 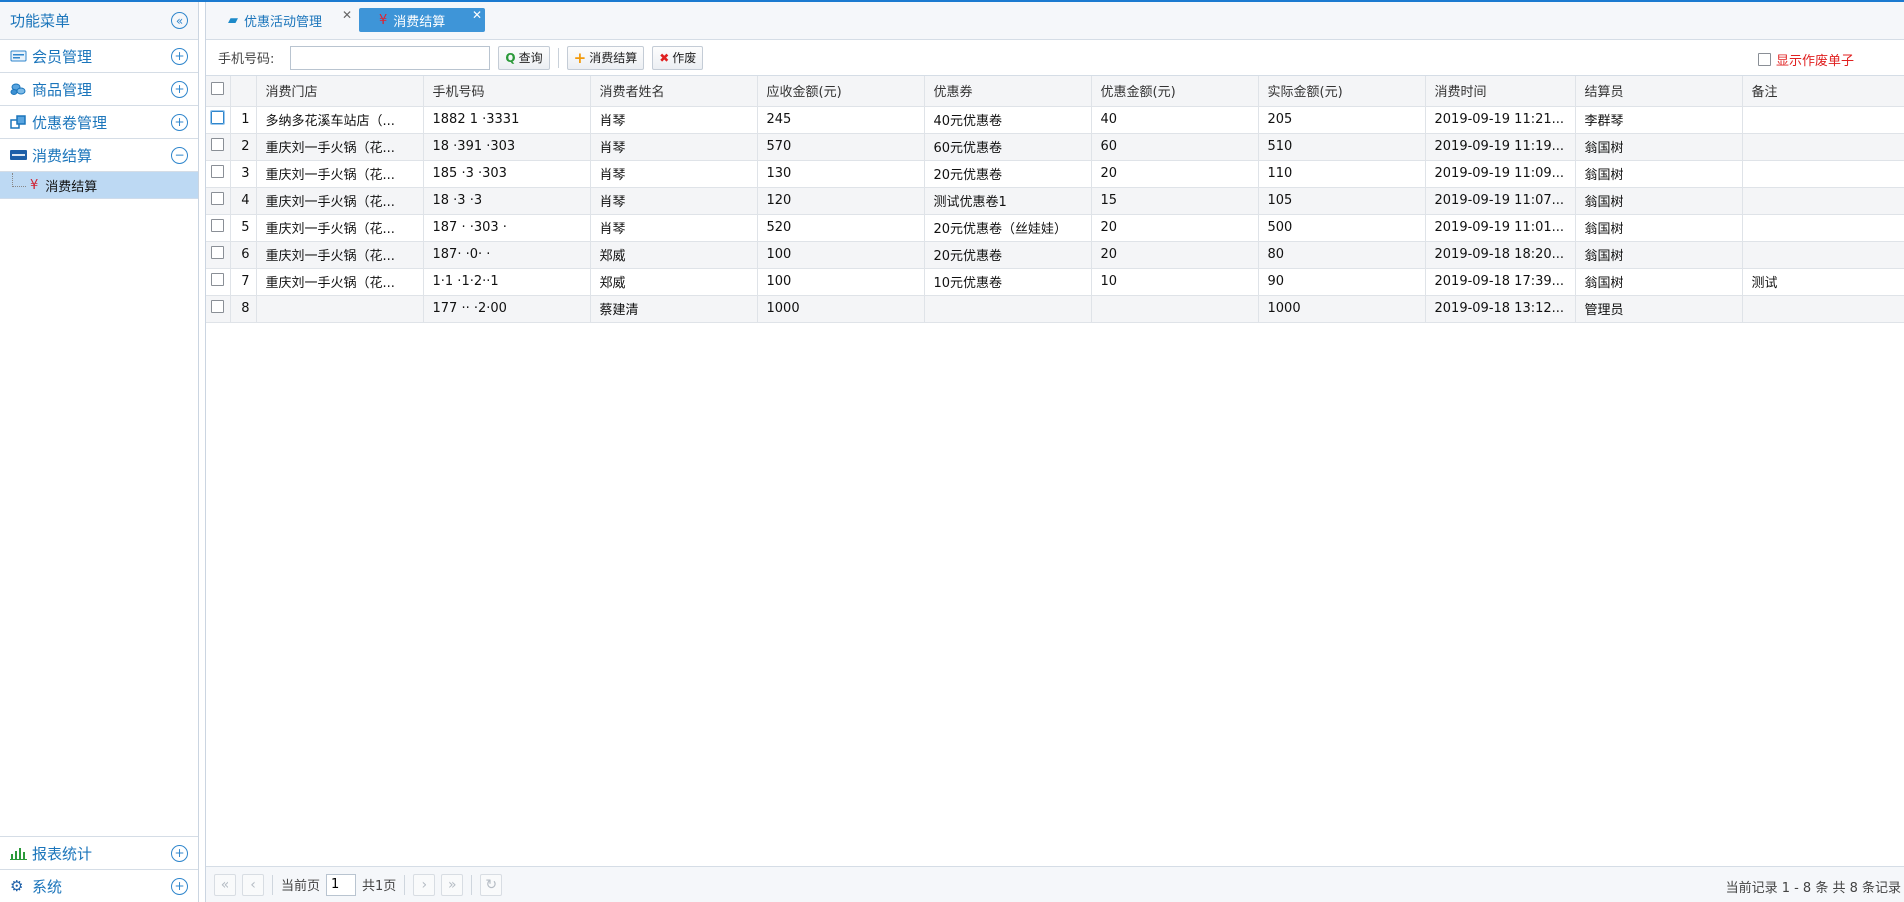 I want to click on select-all-checkbox, so click(x=218, y=89).